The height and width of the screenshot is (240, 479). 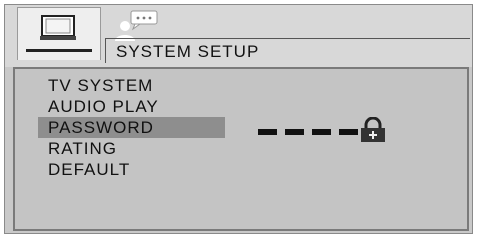 What do you see at coordinates (131, 148) in the screenshot?
I see `menu-item-rating: RATING` at bounding box center [131, 148].